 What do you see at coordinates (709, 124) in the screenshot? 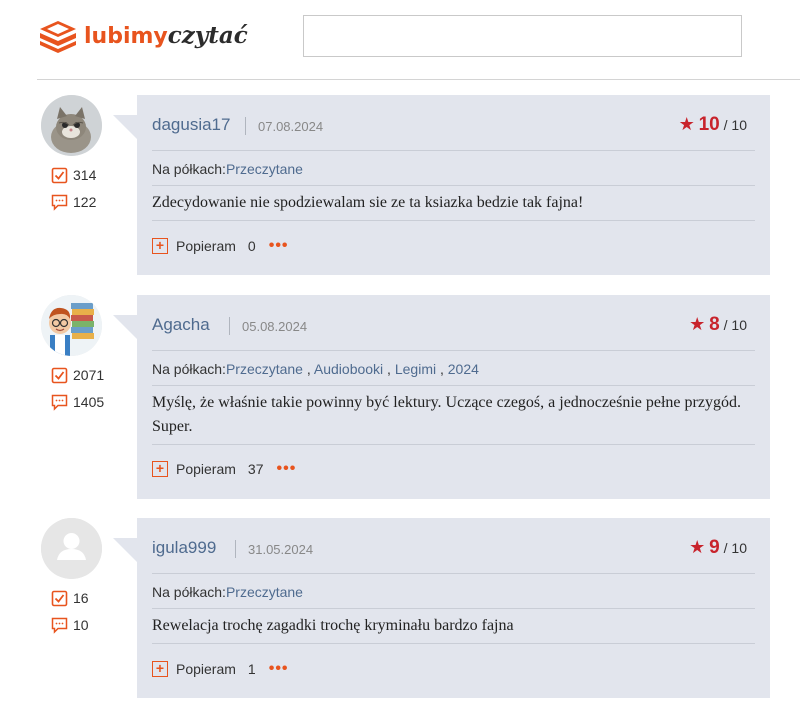
I see `rating-value: 10` at bounding box center [709, 124].